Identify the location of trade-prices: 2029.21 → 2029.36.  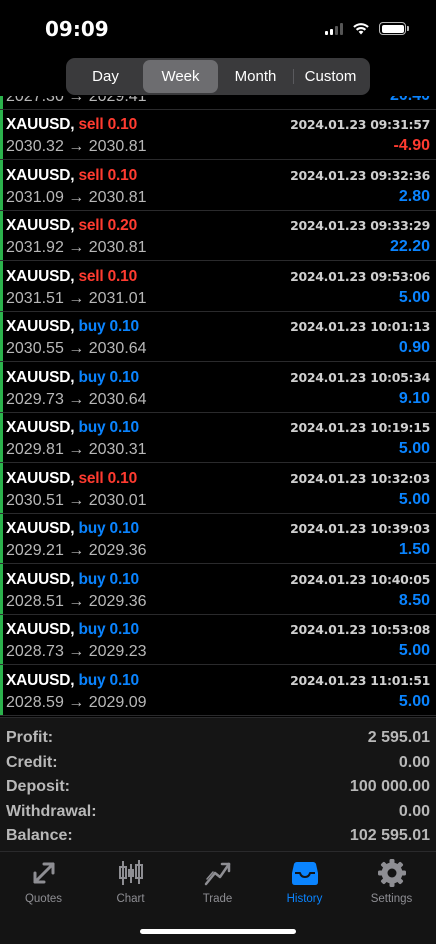
(76, 550).